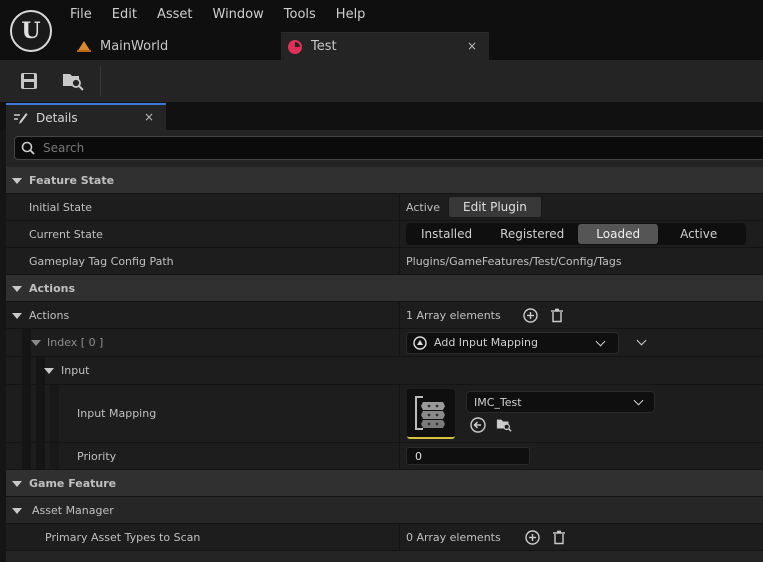 The image size is (763, 562). I want to click on toolbar-separator, so click(100, 81).